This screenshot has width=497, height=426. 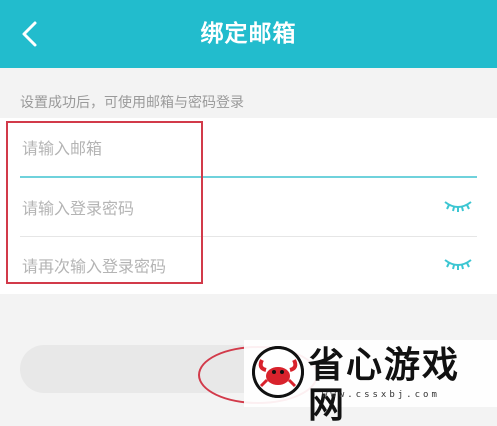 What do you see at coordinates (132, 103) in the screenshot?
I see `hint-text: 设置成功后，可使用邮箱与密码登录` at bounding box center [132, 103].